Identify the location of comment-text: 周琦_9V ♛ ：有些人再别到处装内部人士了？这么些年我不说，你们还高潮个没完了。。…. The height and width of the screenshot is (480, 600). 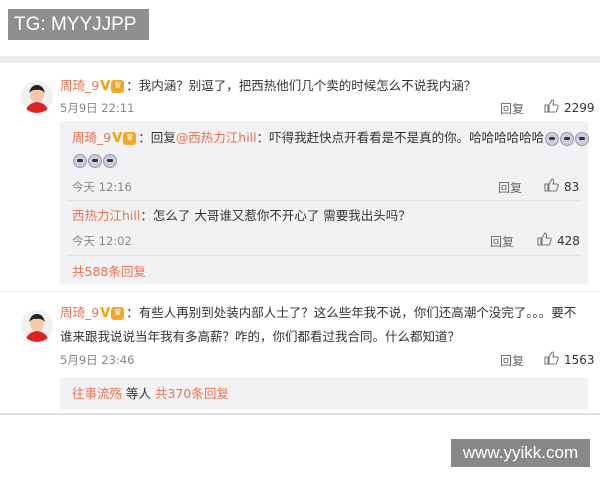
(318, 313).